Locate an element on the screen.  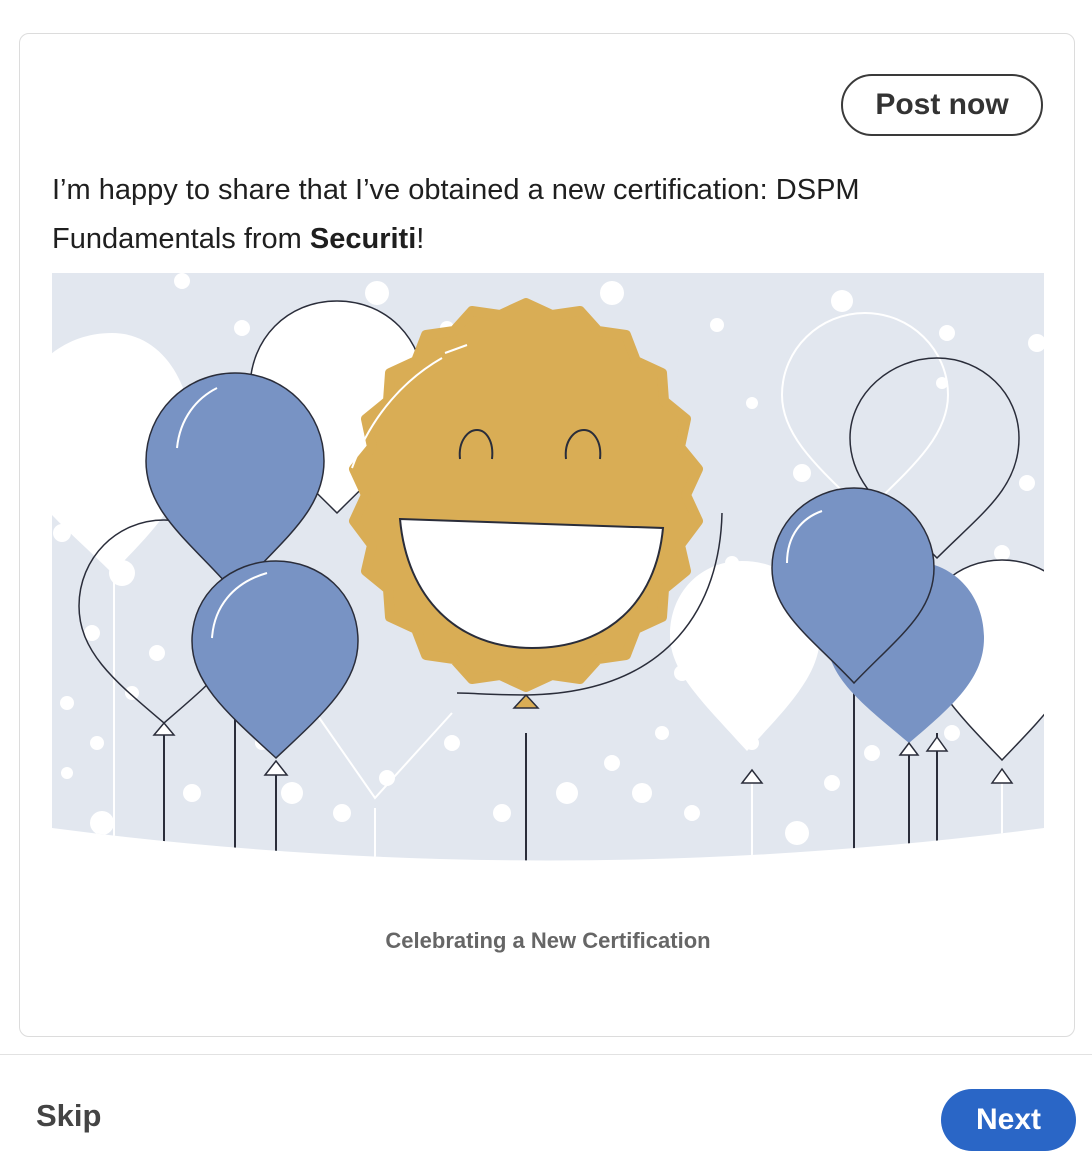
post-now-button: Post now is located at coordinates (942, 105).